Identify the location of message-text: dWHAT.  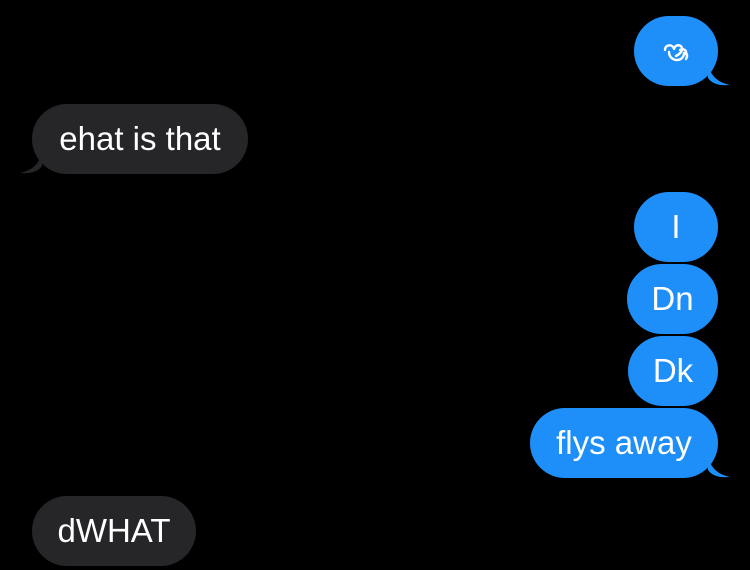
(114, 530).